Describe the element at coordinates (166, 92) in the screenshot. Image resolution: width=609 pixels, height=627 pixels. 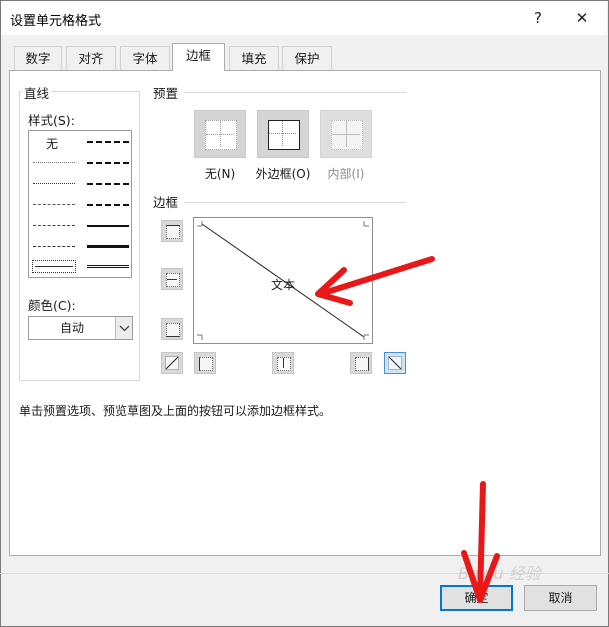
I see `presets-group-label: 预置` at that location.